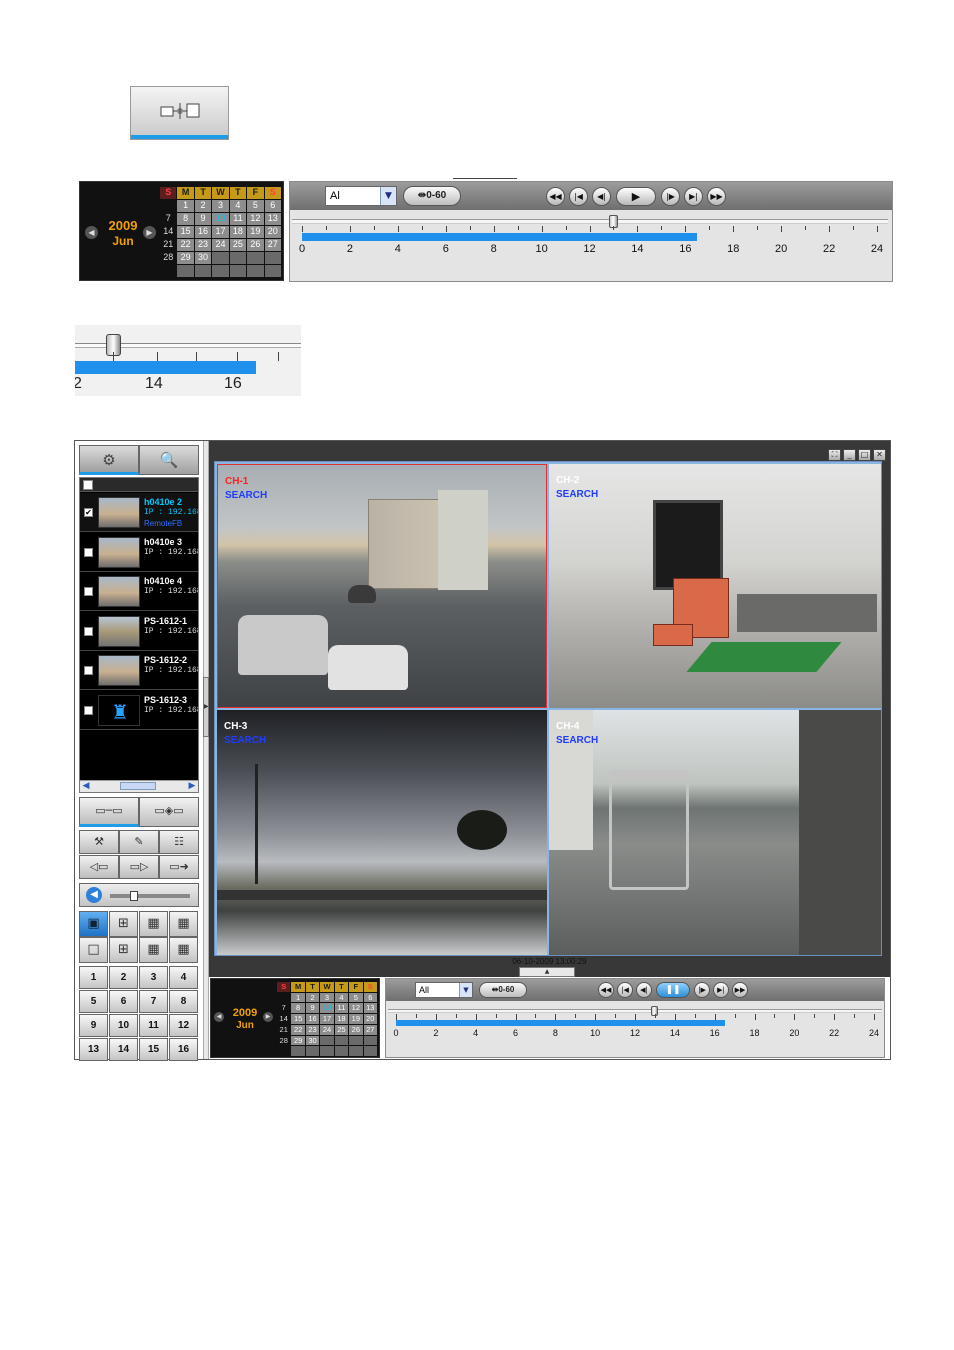  What do you see at coordinates (93, 1049) in the screenshot?
I see `channel-button: 13` at bounding box center [93, 1049].